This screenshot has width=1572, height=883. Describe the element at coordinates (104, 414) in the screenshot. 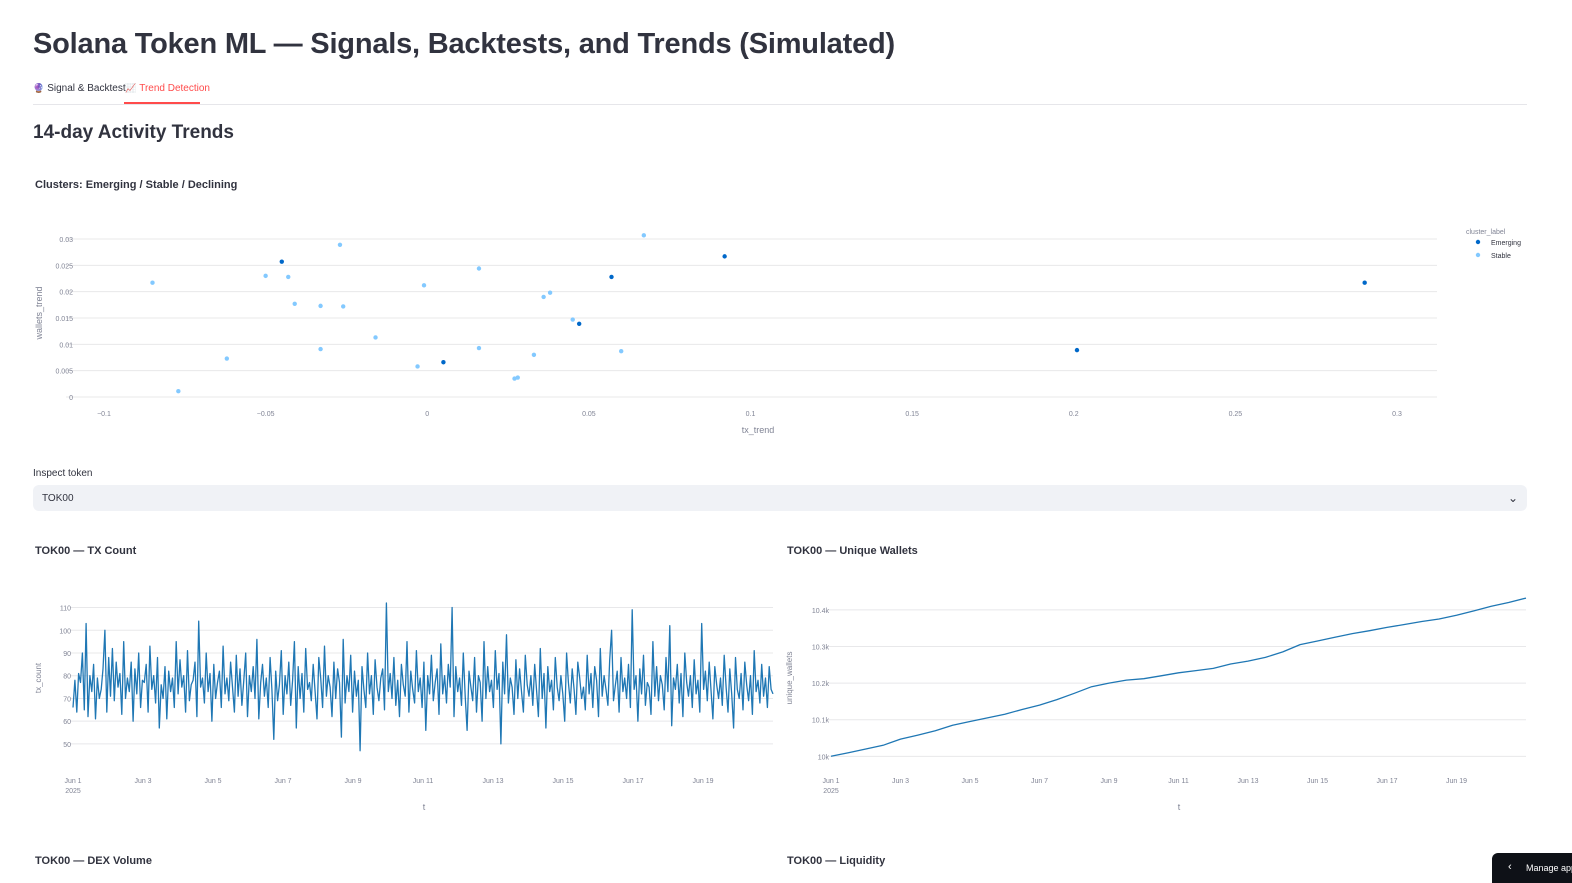

I see `scatter-x-tick: −0.1` at that location.